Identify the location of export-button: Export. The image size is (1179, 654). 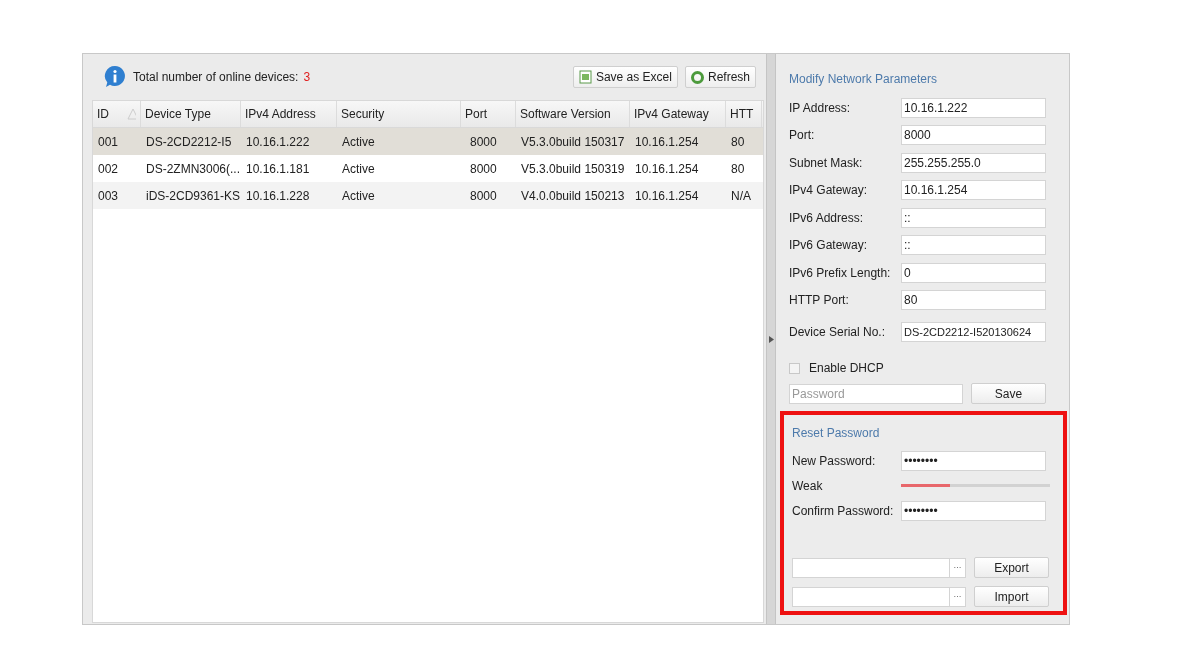
(1011, 567).